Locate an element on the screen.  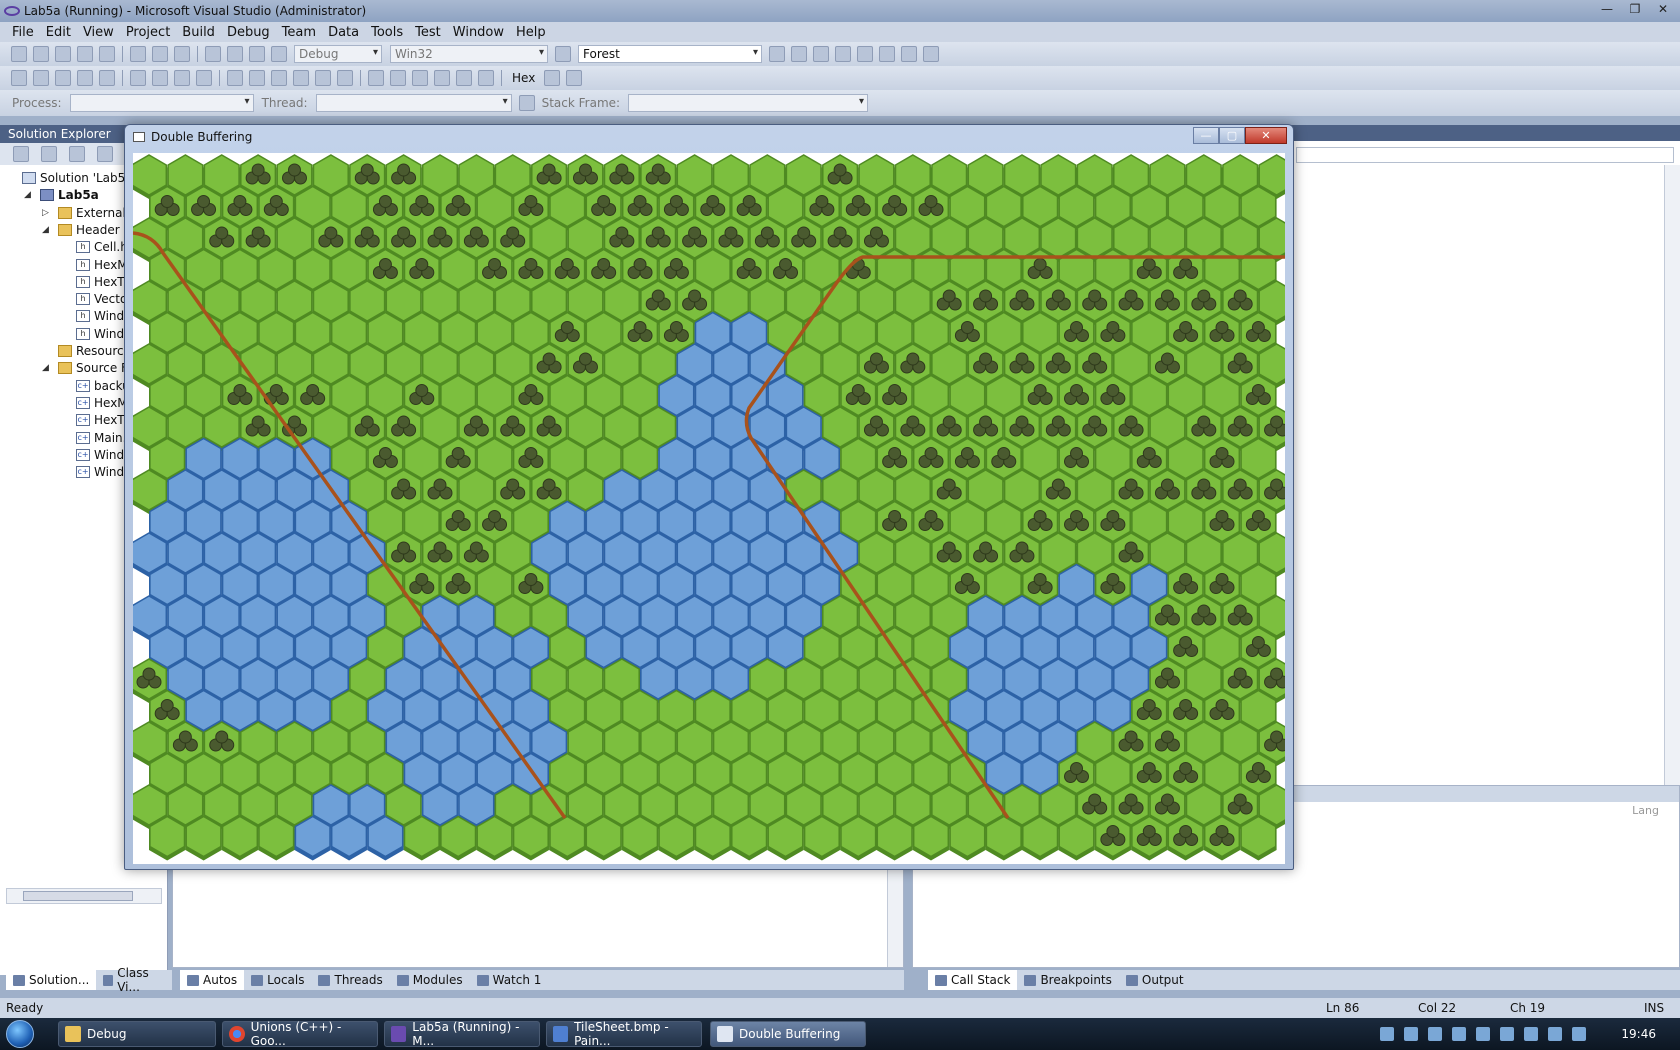
expand-toggle-icon: ▷ is located at coordinates (45, 213).